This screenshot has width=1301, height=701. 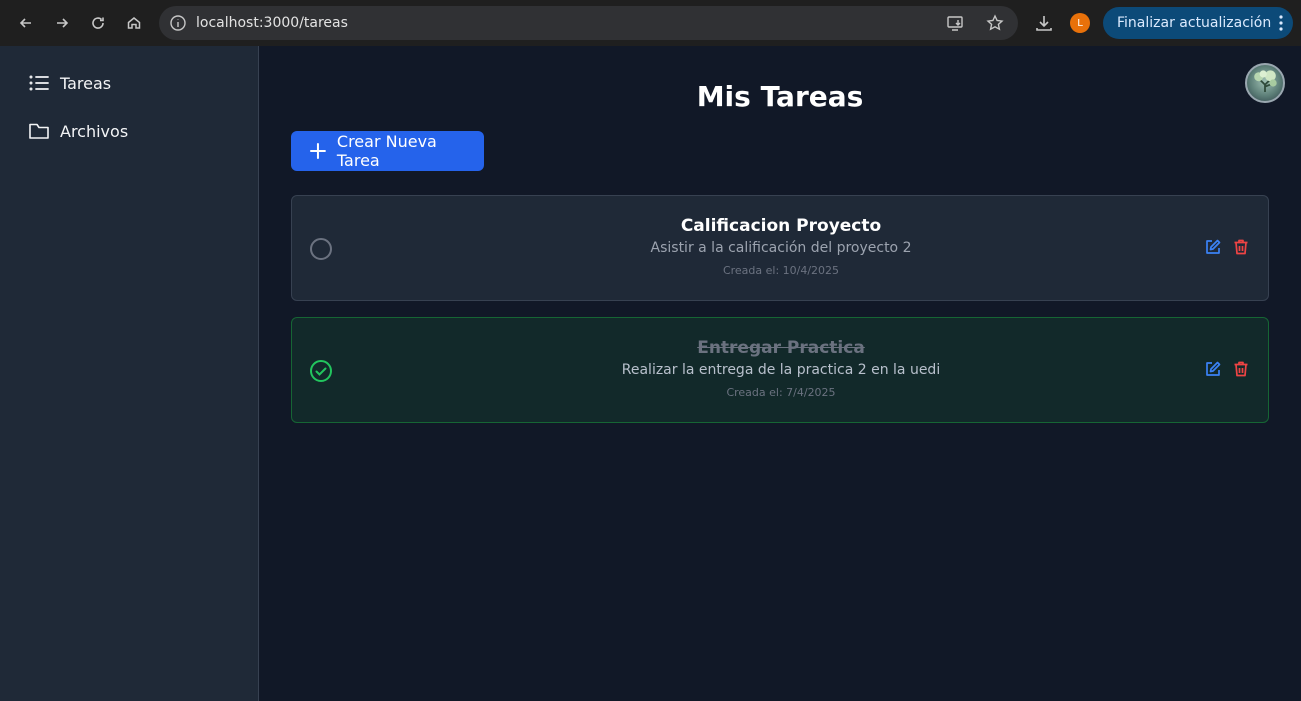 I want to click on profile-initial: L, so click(x=1080, y=23).